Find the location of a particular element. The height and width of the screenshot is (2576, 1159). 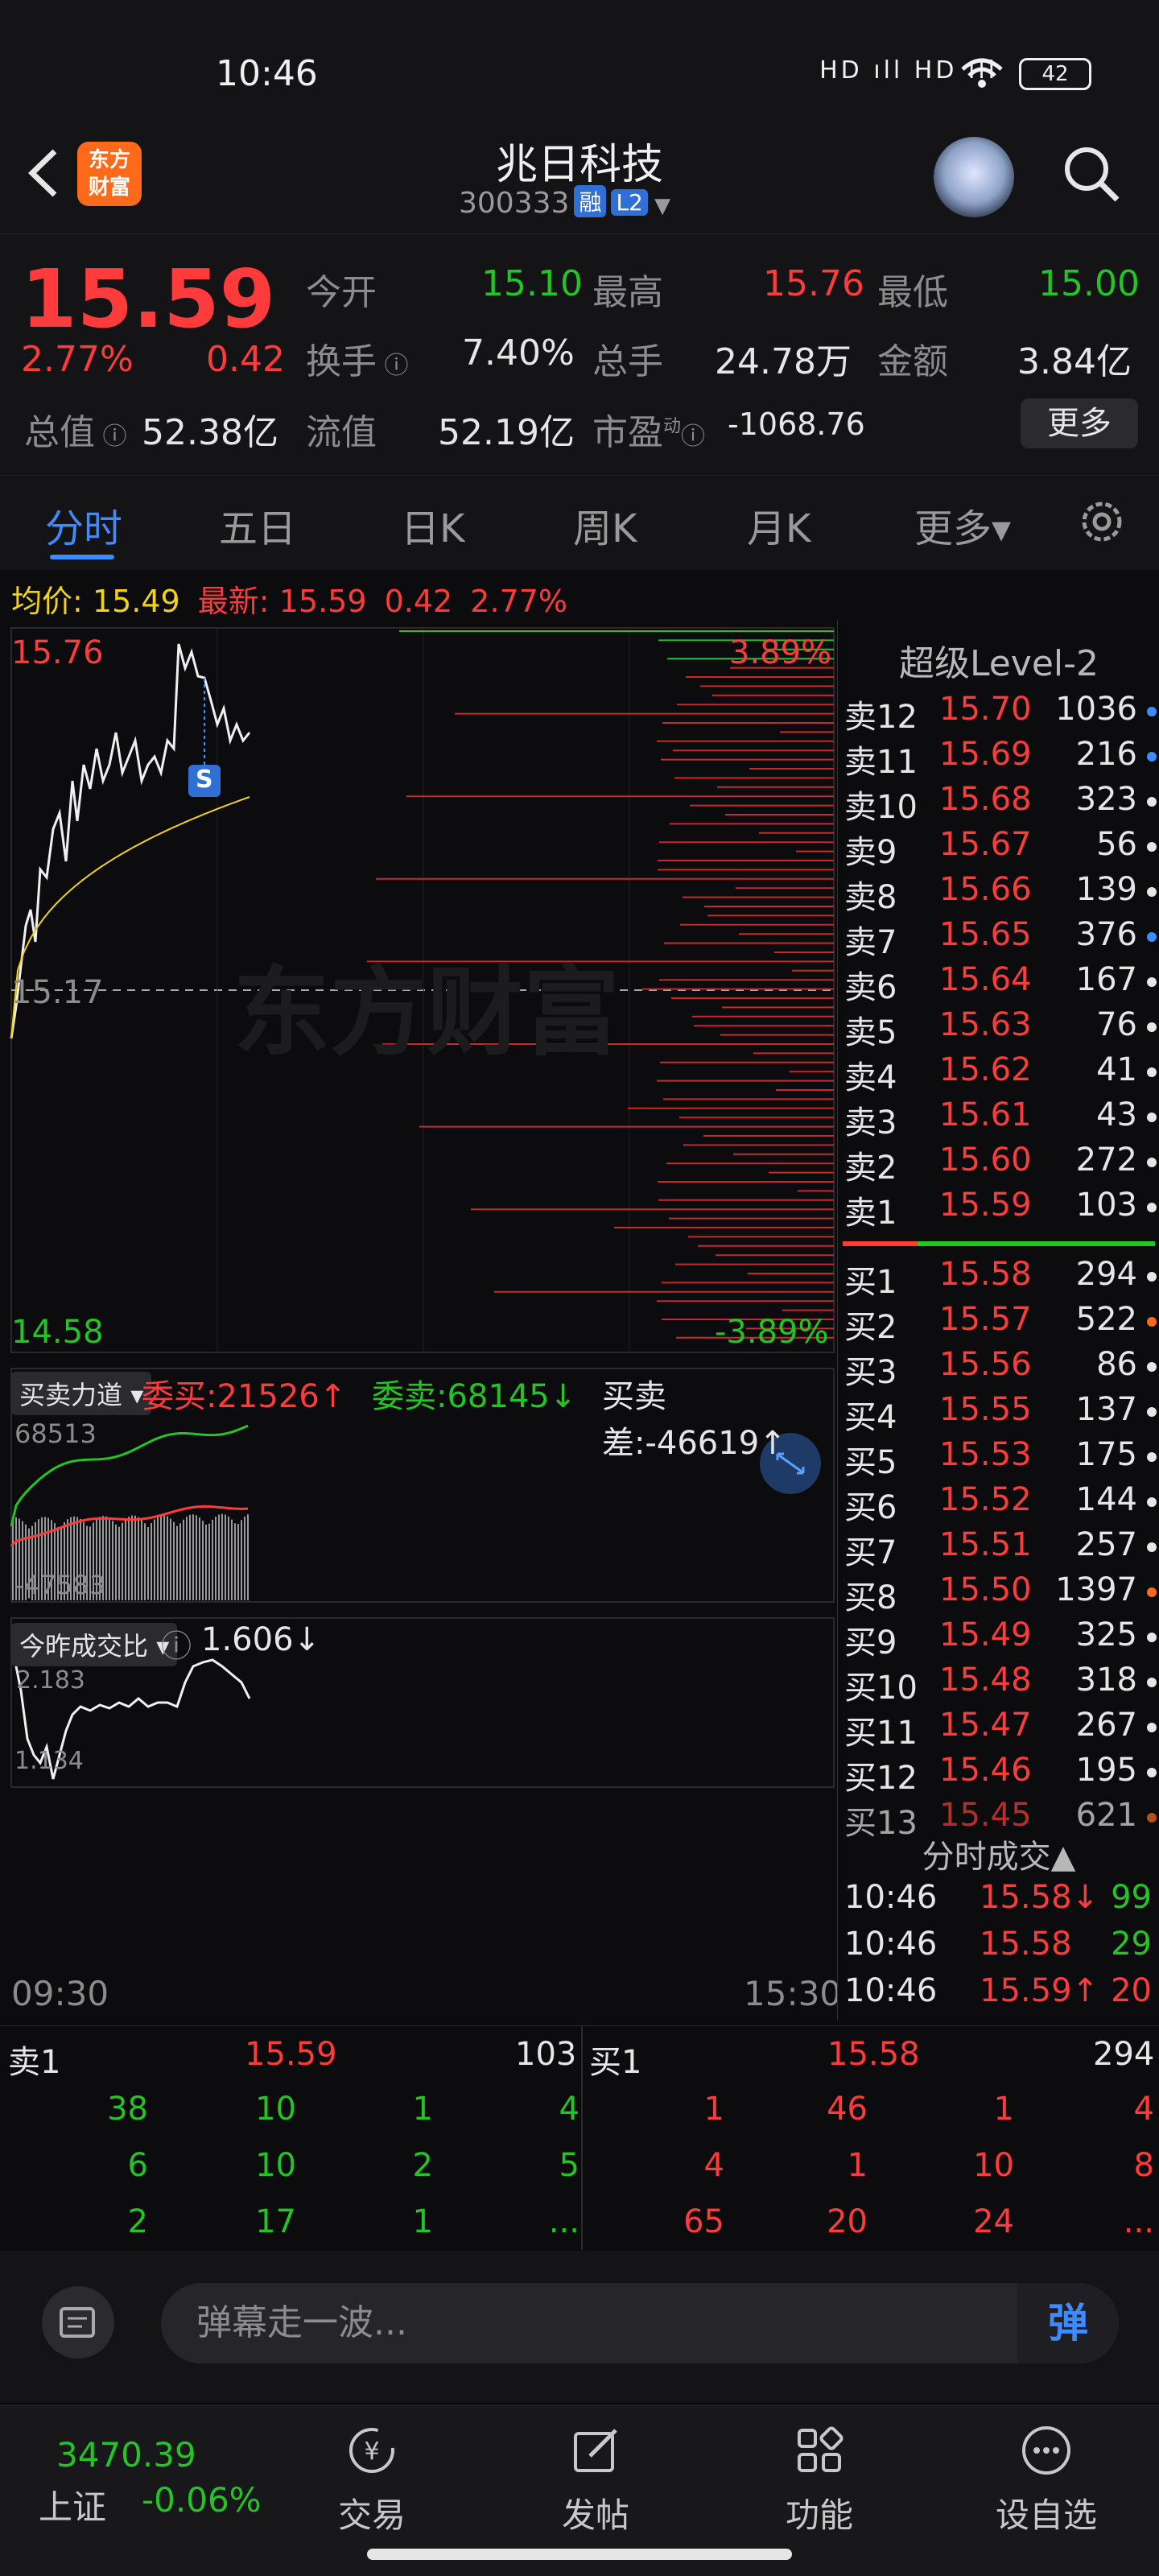

bid-row: 买8 15.50 1397 is located at coordinates (1002, 1593).